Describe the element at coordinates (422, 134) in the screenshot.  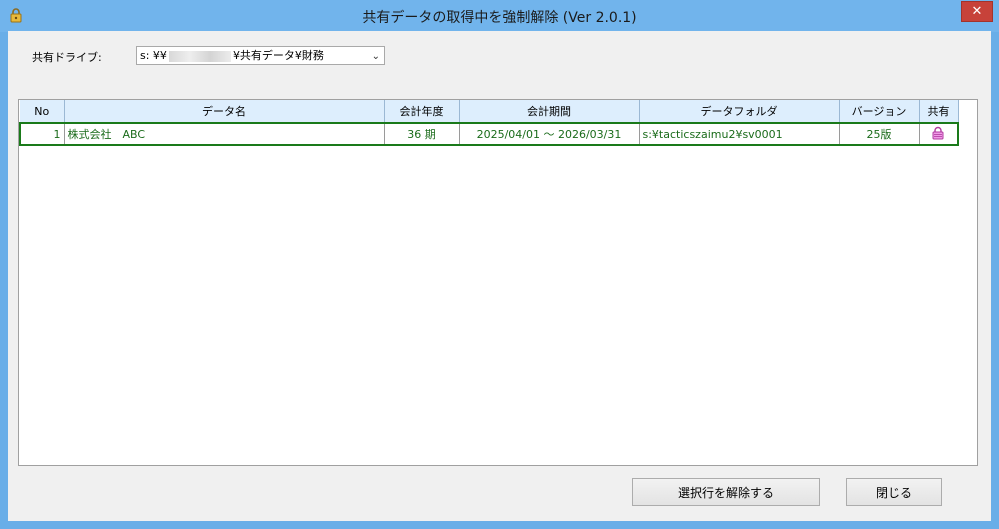
I see `cell-fiscal-year: 36 期` at that location.